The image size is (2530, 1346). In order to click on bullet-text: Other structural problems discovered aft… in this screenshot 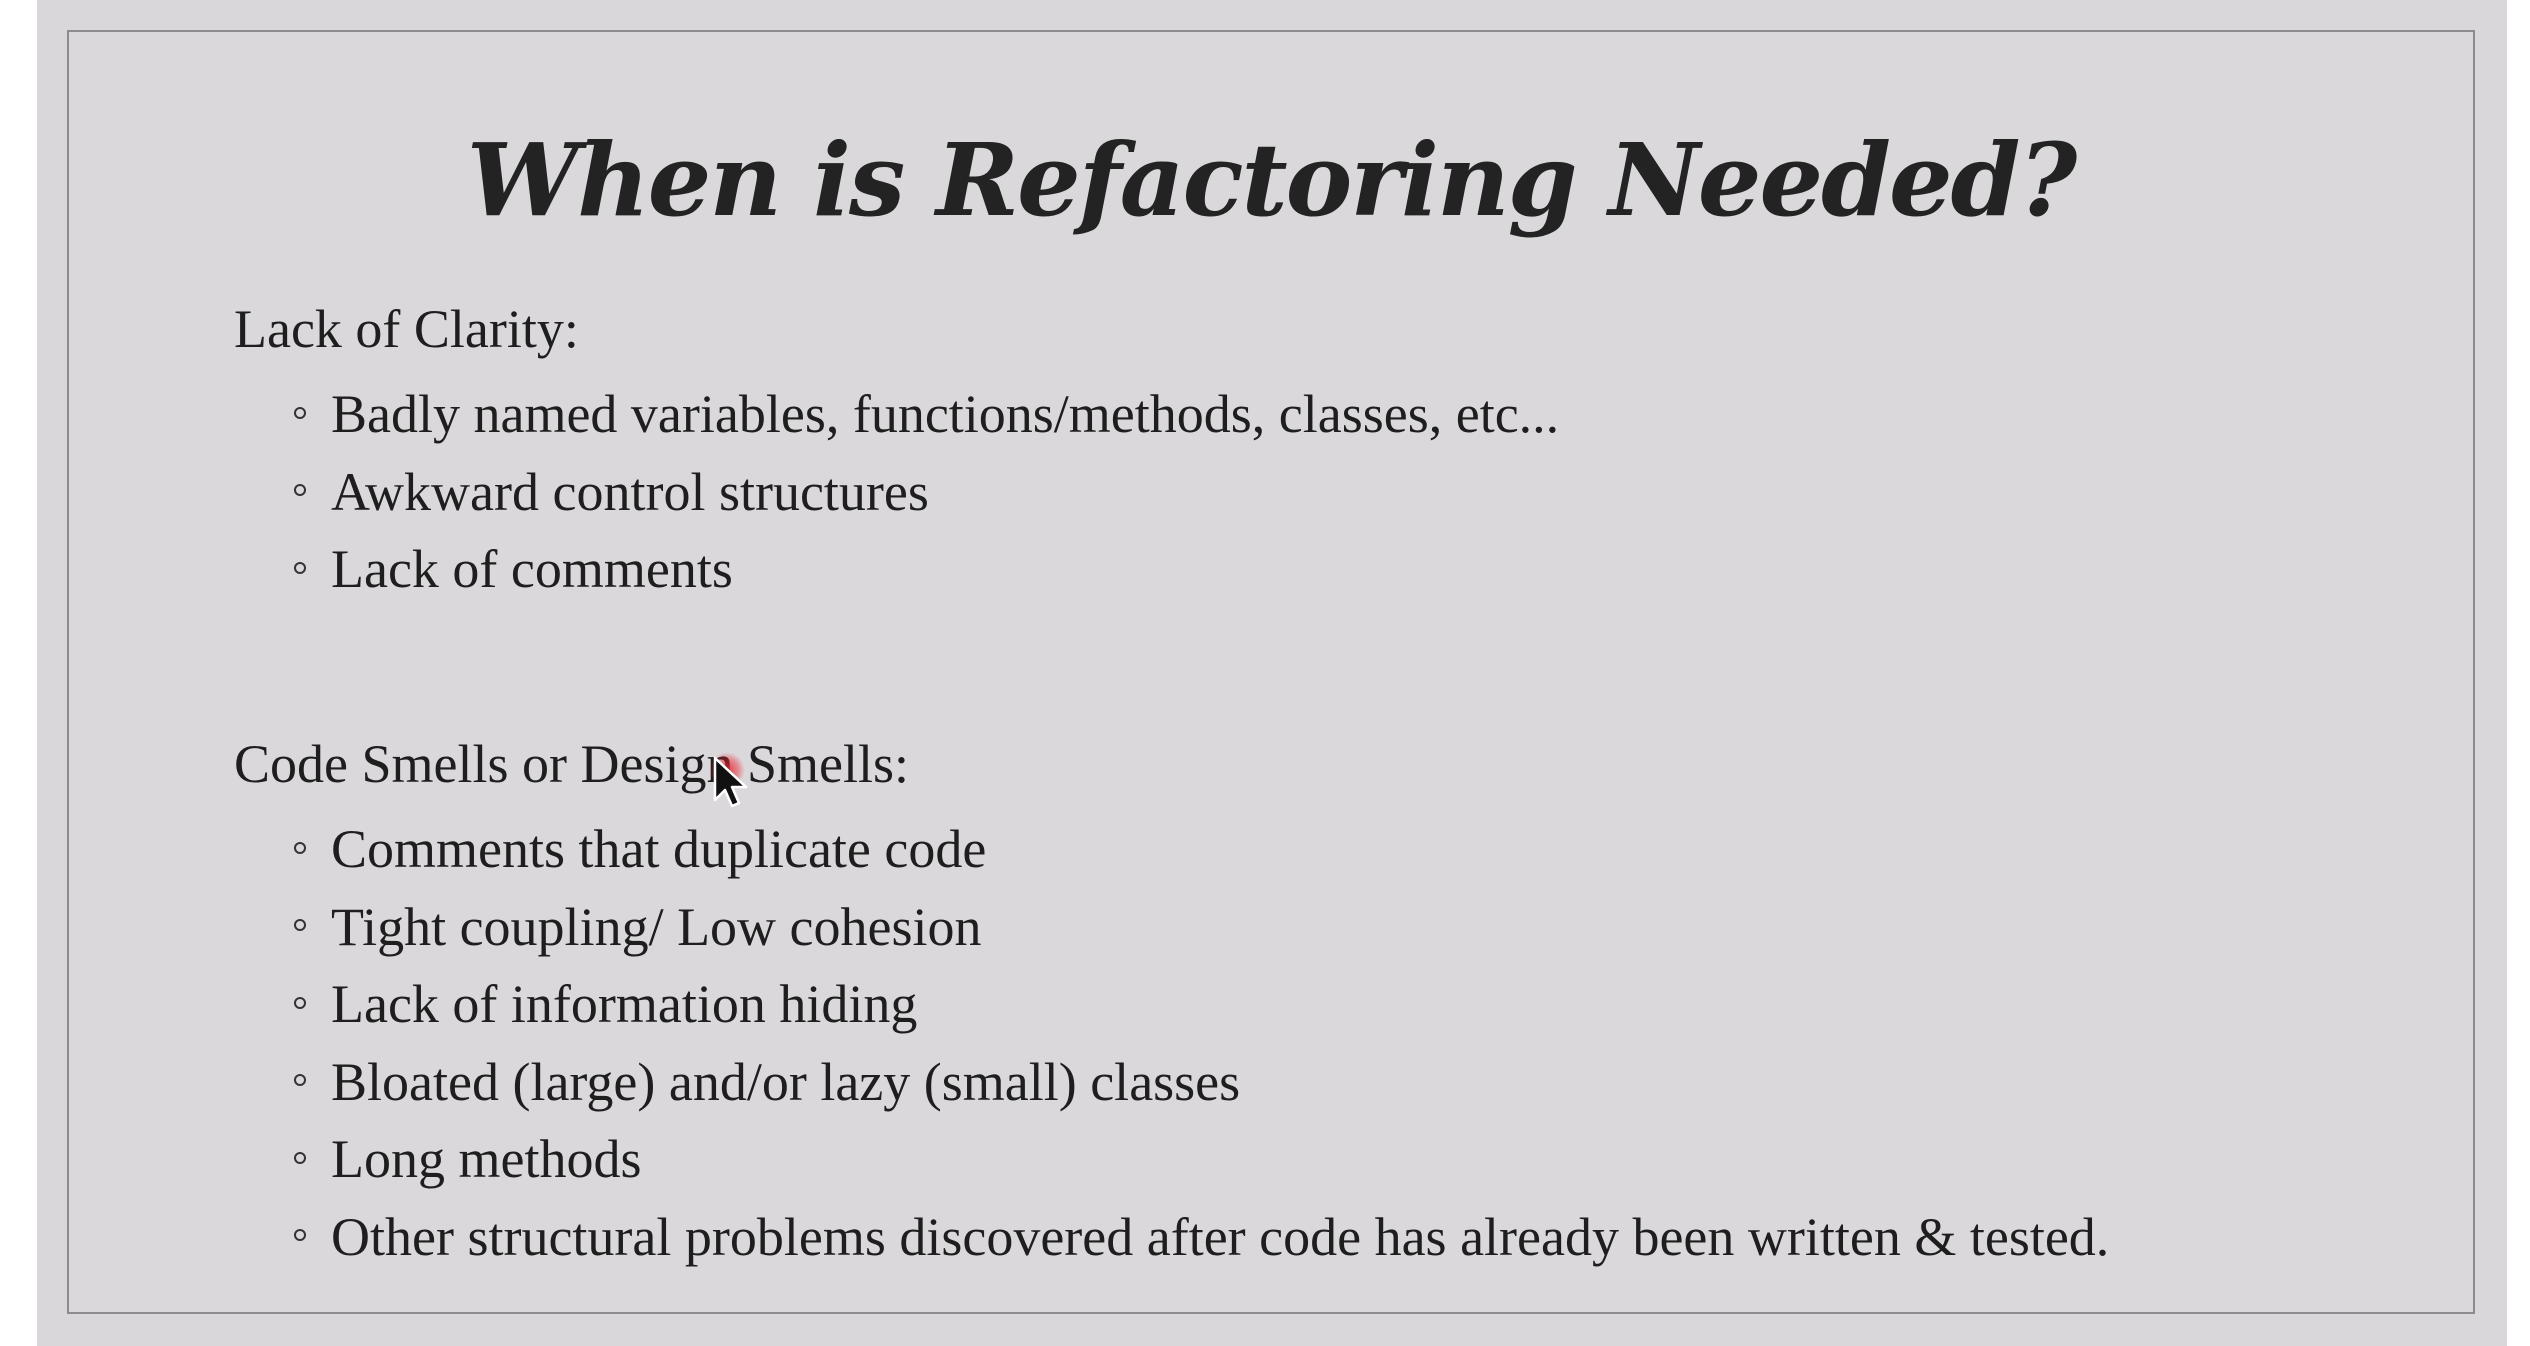, I will do `click(1220, 1236)`.